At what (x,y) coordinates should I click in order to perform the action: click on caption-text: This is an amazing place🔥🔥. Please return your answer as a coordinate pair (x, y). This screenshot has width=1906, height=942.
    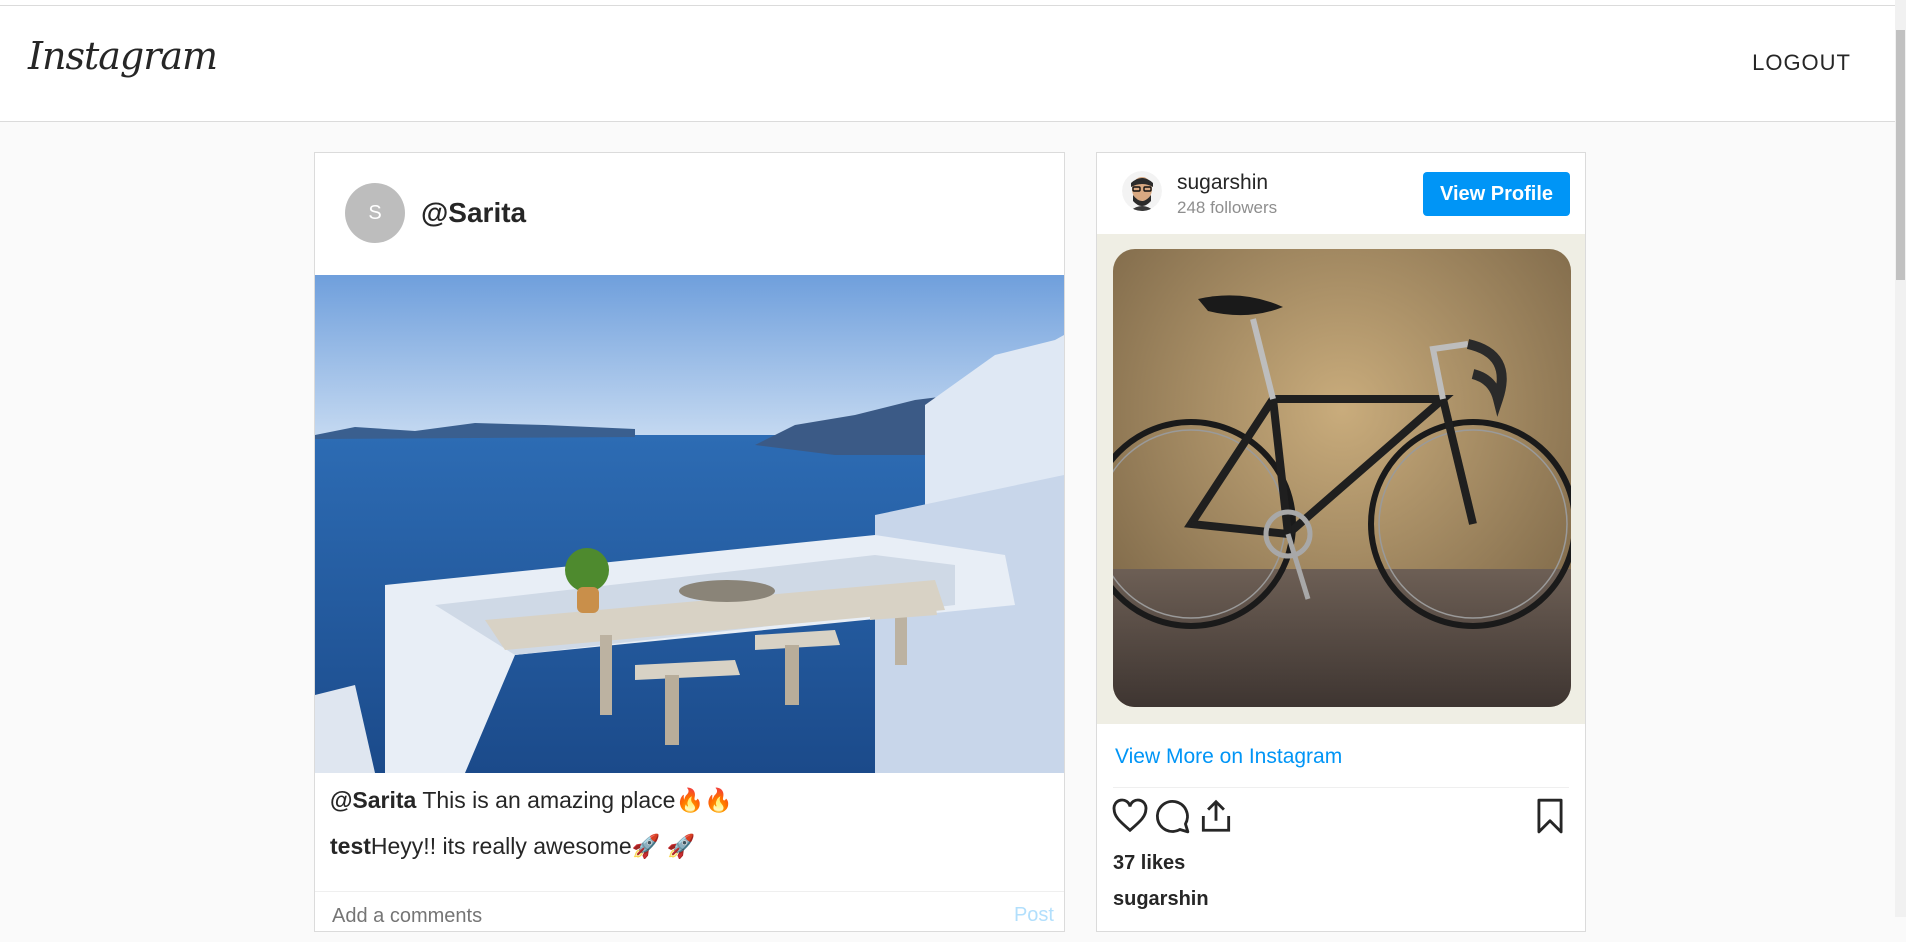
    Looking at the image, I should click on (574, 800).